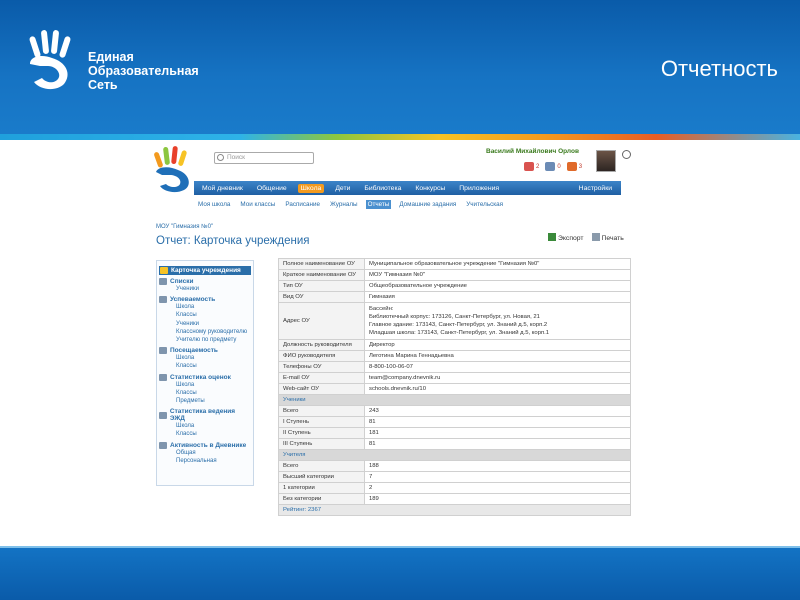 The width and height of the screenshot is (800, 600). Describe the element at coordinates (378, 204) in the screenshot. I see `subnav-reports: Отчеты` at that location.